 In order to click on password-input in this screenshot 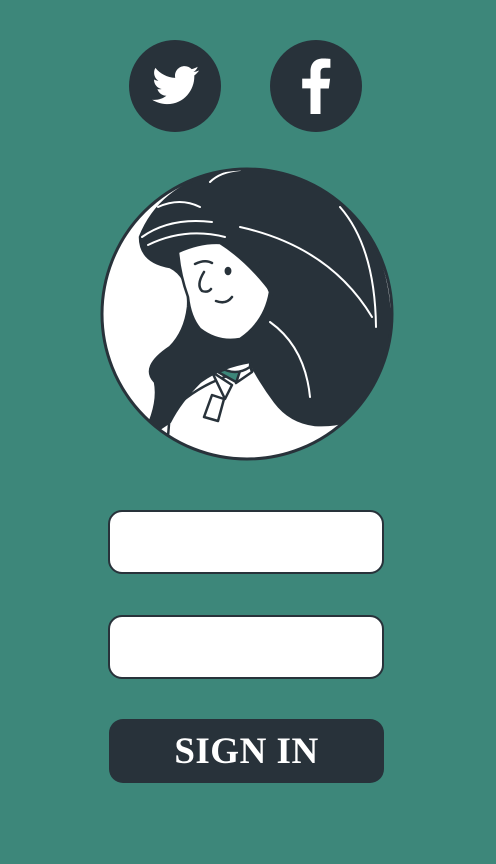, I will do `click(246, 647)`.